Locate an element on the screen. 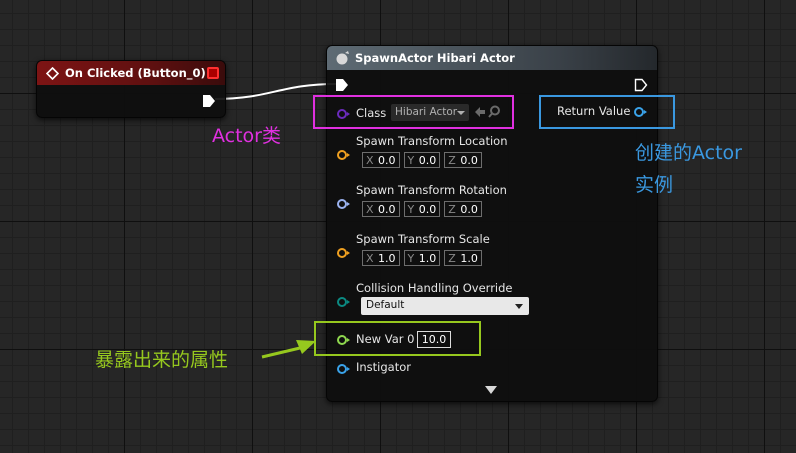 The width and height of the screenshot is (796, 453). annotation-arrow-icon is located at coordinates (288, 349).